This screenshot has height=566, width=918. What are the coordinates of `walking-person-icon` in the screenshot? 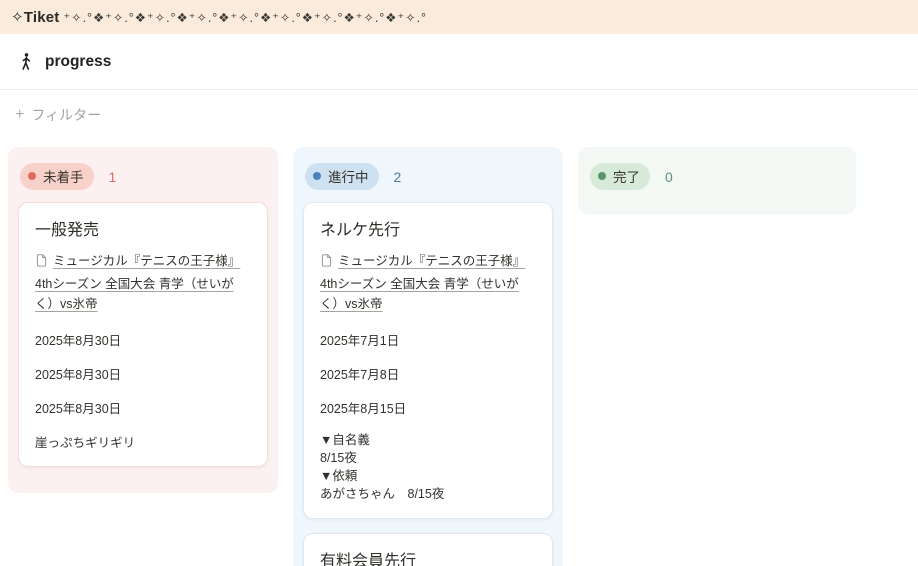 It's located at (26, 62).